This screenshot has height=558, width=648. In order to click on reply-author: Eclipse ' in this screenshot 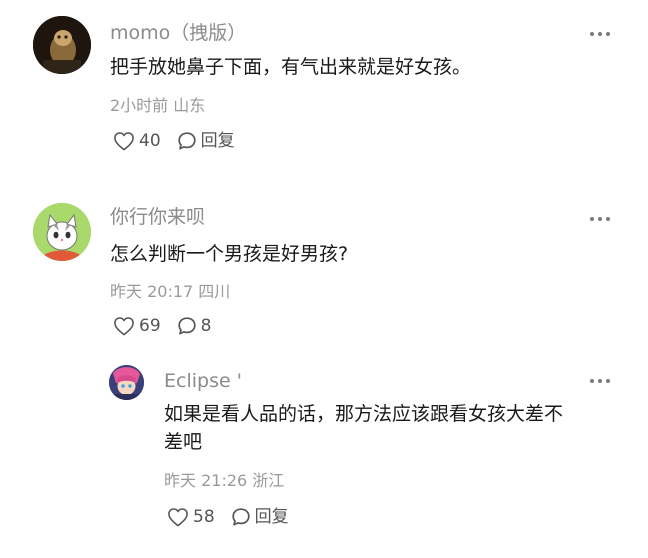, I will do `click(203, 381)`.